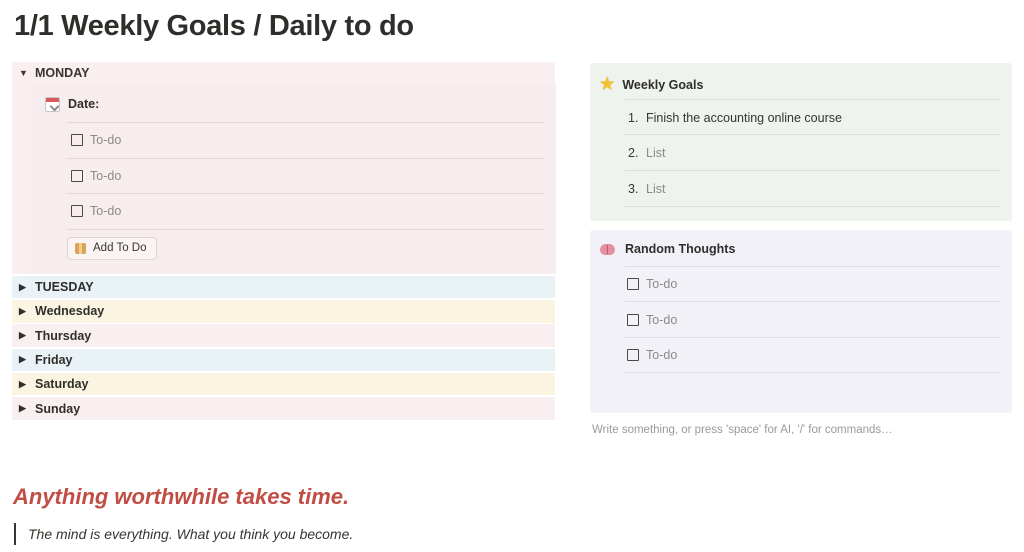 Image resolution: width=1024 pixels, height=552 pixels. What do you see at coordinates (27, 73) in the screenshot?
I see `toggle-open-triangle-icon: ▼` at bounding box center [27, 73].